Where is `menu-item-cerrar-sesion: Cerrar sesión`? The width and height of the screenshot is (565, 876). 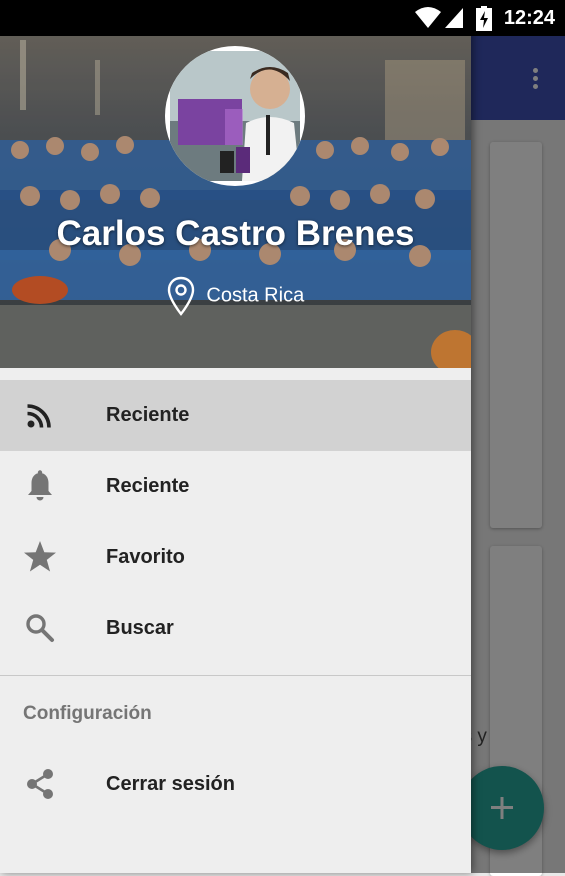
menu-item-cerrar-sesion: Cerrar sesión is located at coordinates (235, 784).